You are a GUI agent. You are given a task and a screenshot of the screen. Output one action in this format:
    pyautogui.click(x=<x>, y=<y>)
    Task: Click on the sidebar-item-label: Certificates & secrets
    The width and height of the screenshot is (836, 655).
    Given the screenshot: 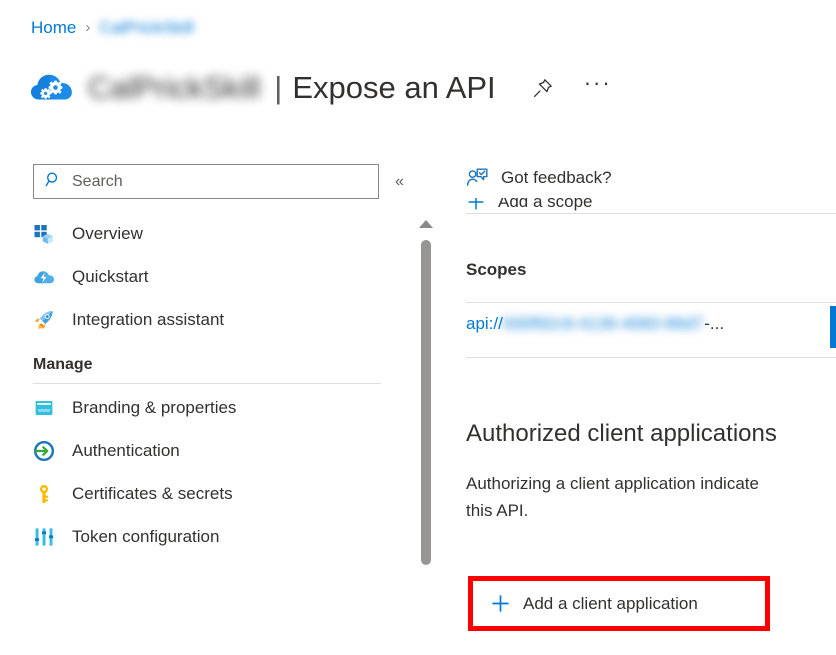 What is the action you would take?
    pyautogui.click(x=152, y=493)
    